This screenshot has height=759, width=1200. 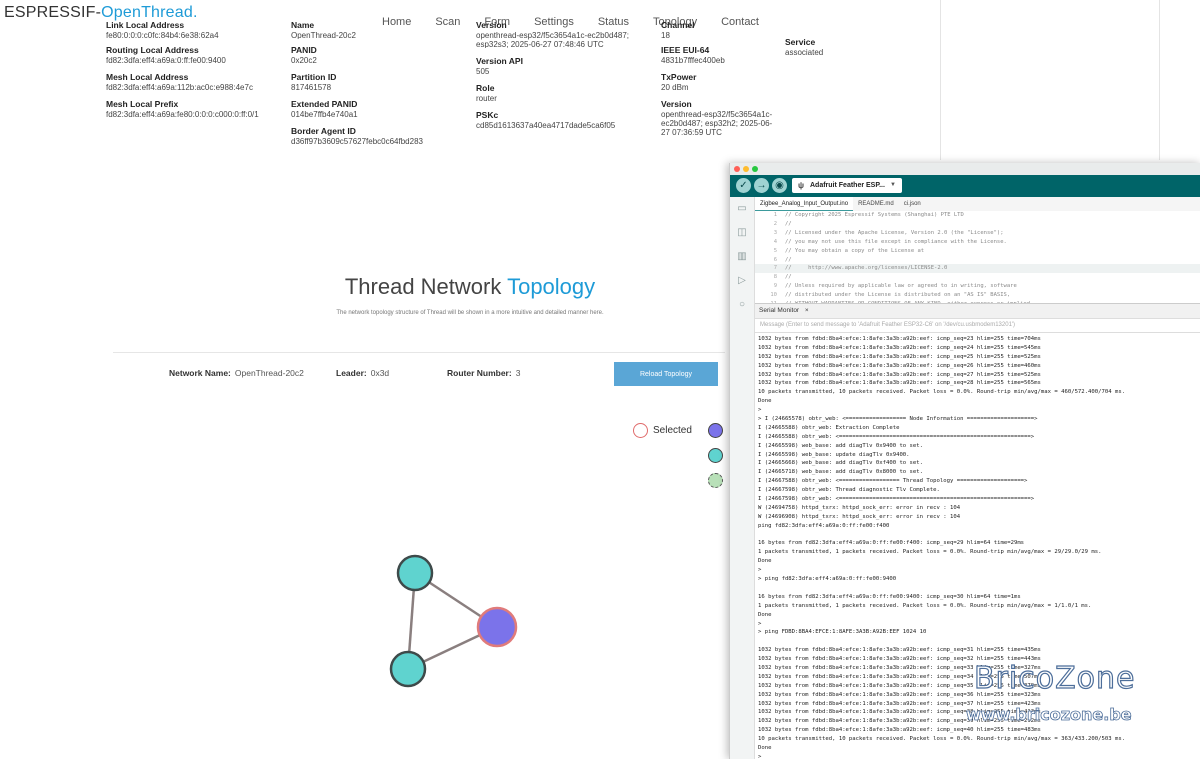 What do you see at coordinates (779, 185) in the screenshot?
I see `debug-icon: ◉` at bounding box center [779, 185].